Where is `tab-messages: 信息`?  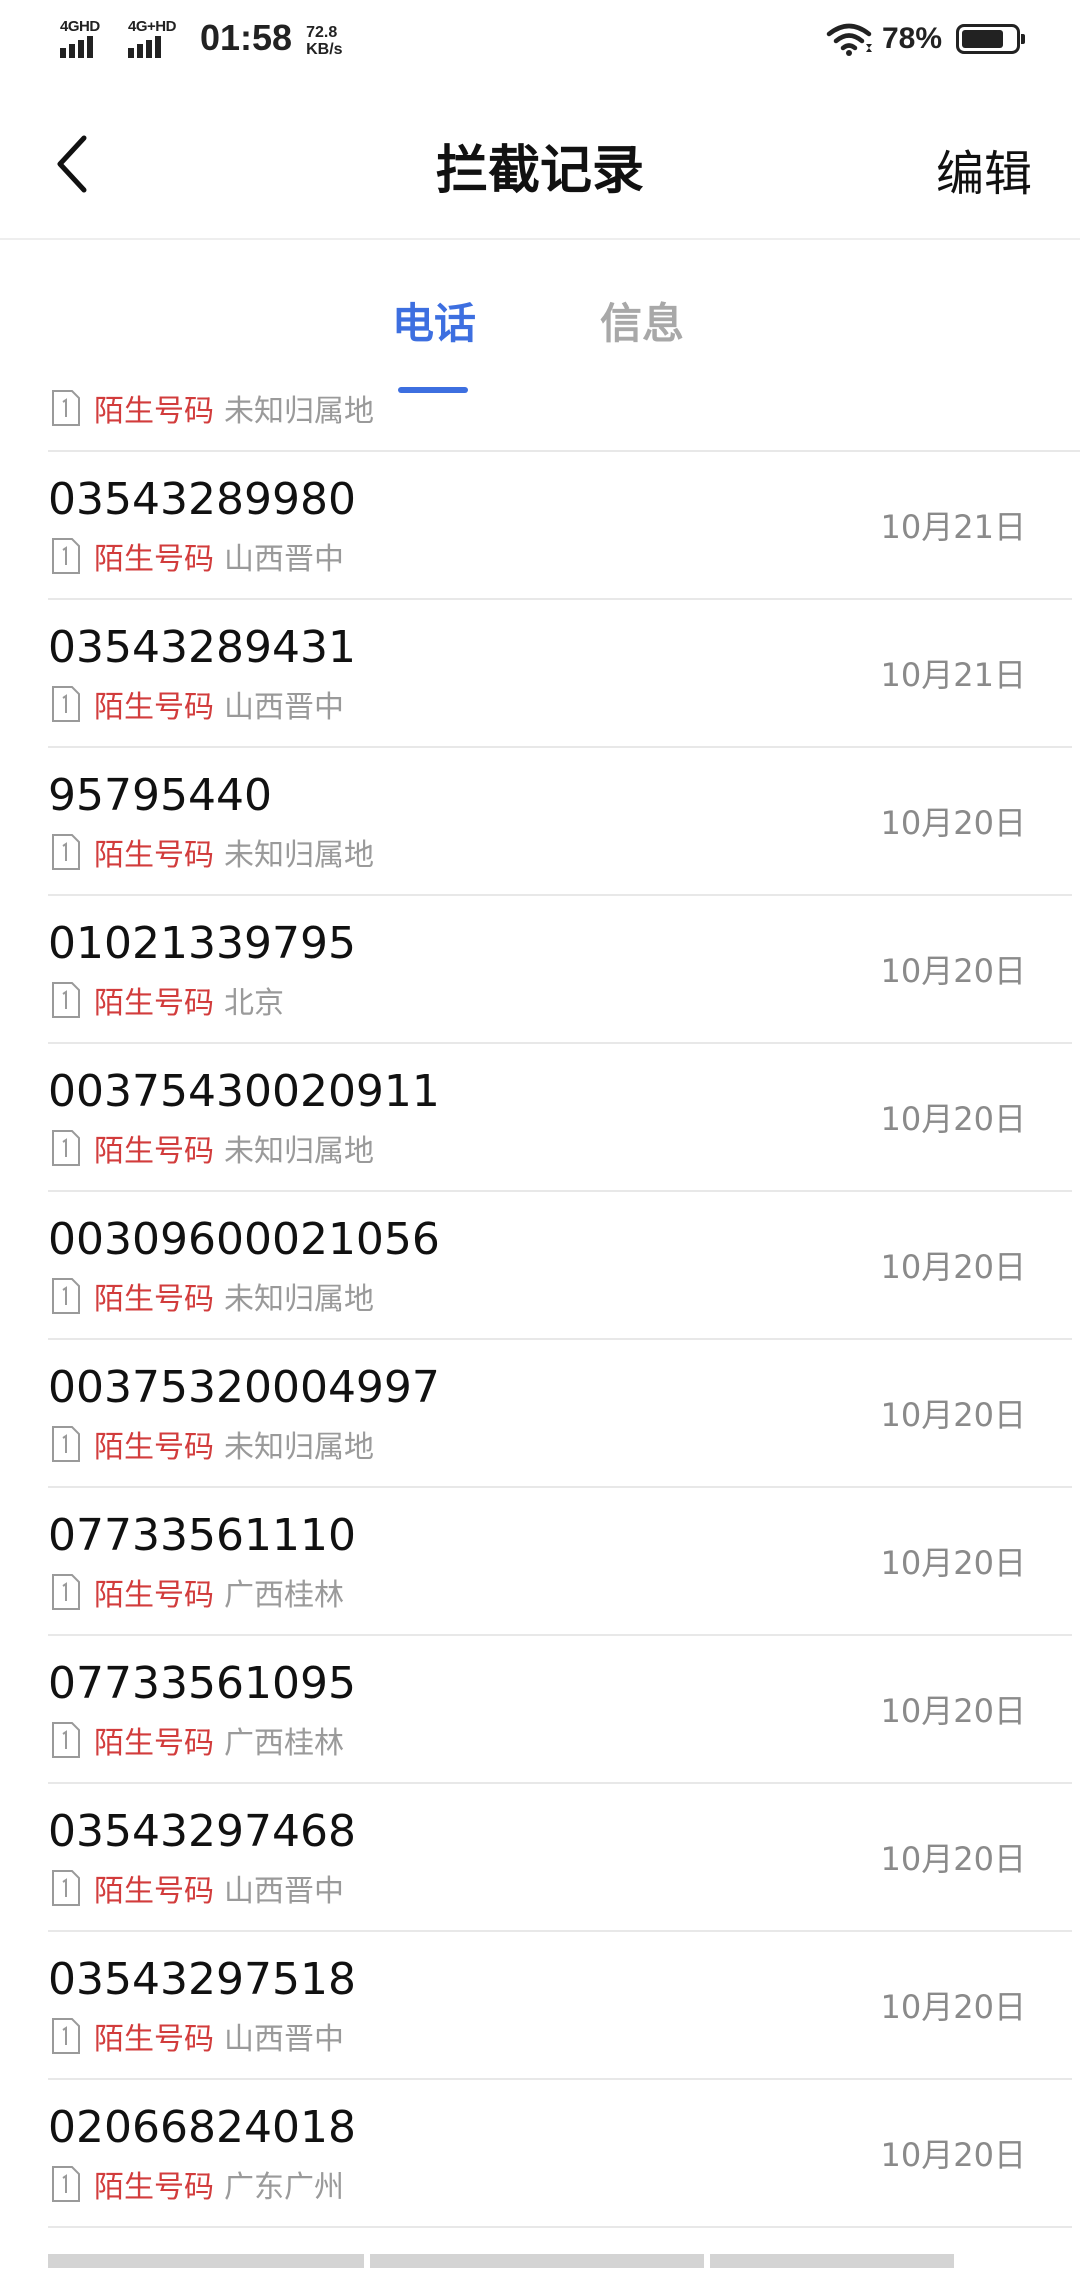
tab-messages: 信息 is located at coordinates (642, 320).